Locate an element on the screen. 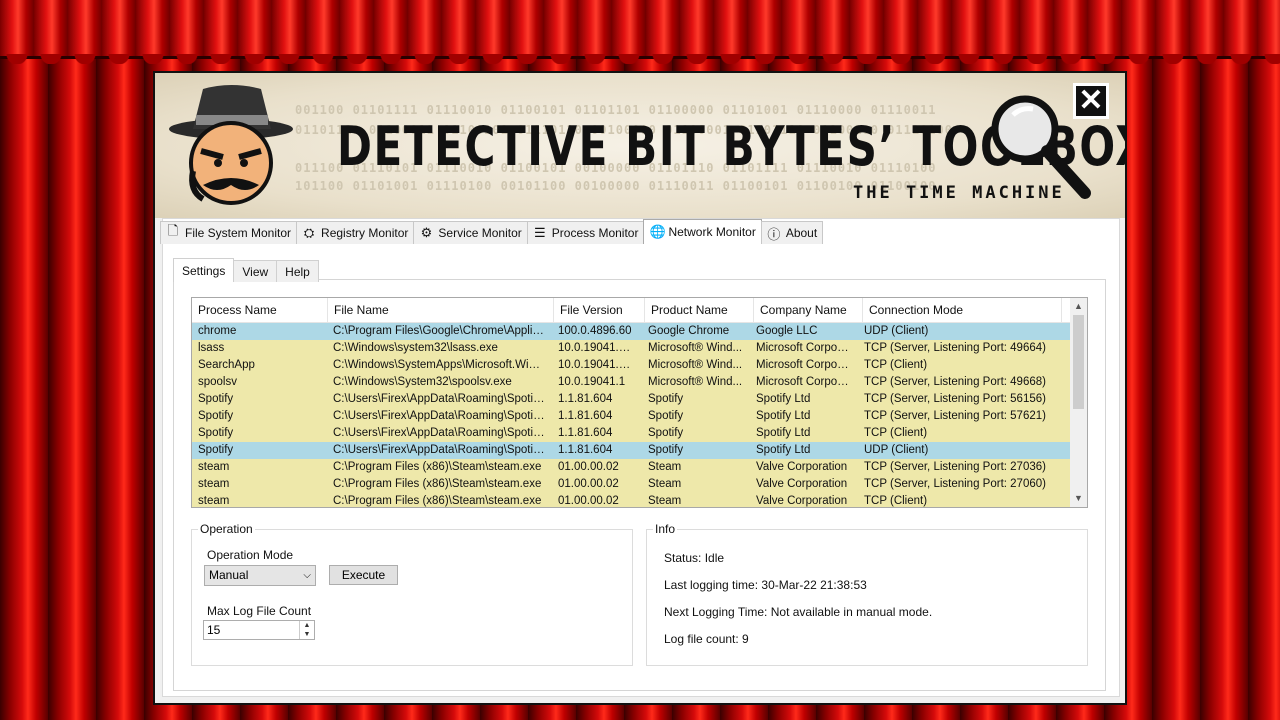 The height and width of the screenshot is (720, 1280). max-log-file-count-value: 15 is located at coordinates (213, 630).